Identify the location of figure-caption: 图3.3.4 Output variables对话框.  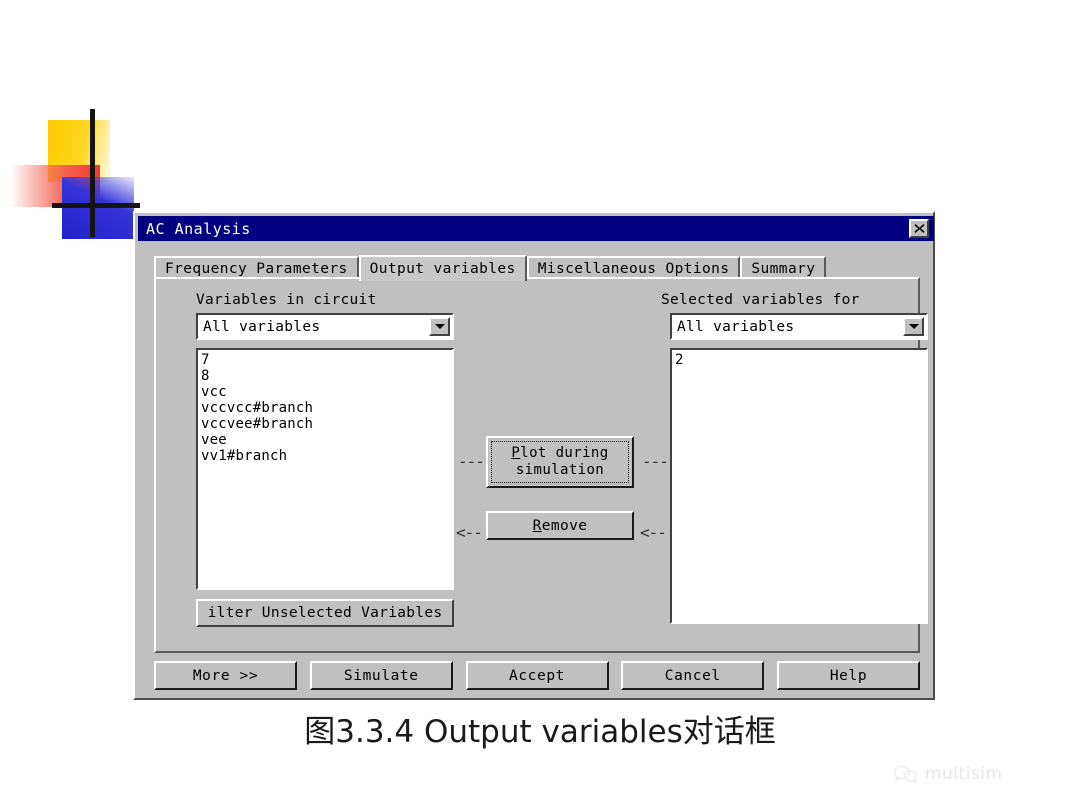
(540, 732).